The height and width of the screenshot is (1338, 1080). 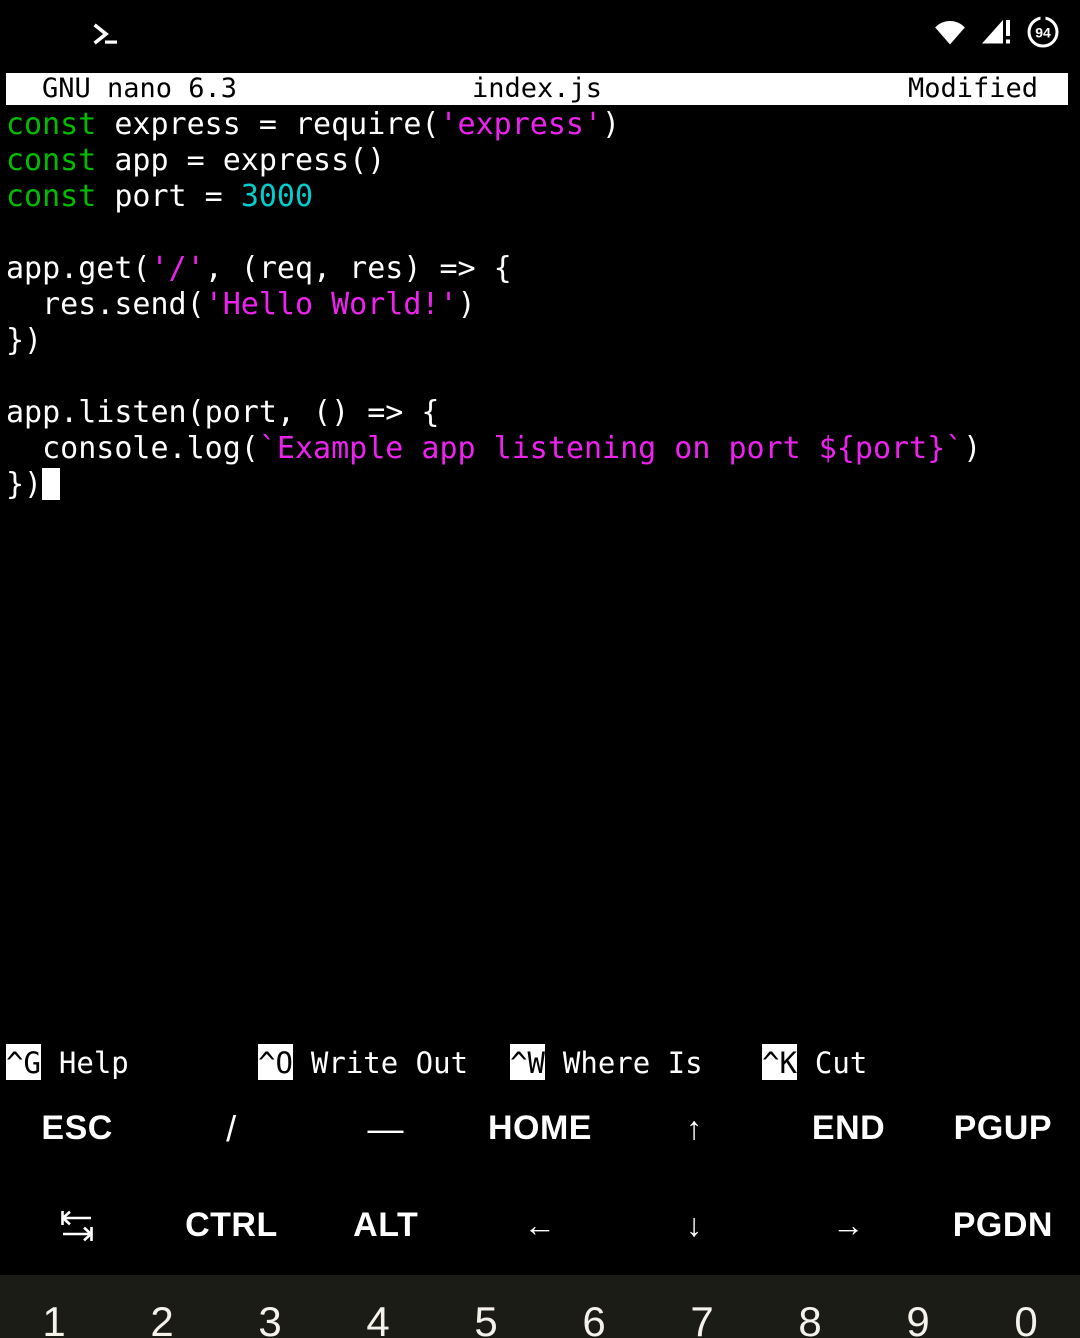 What do you see at coordinates (241, 160) in the screenshot?
I see `code-token: app = express()` at bounding box center [241, 160].